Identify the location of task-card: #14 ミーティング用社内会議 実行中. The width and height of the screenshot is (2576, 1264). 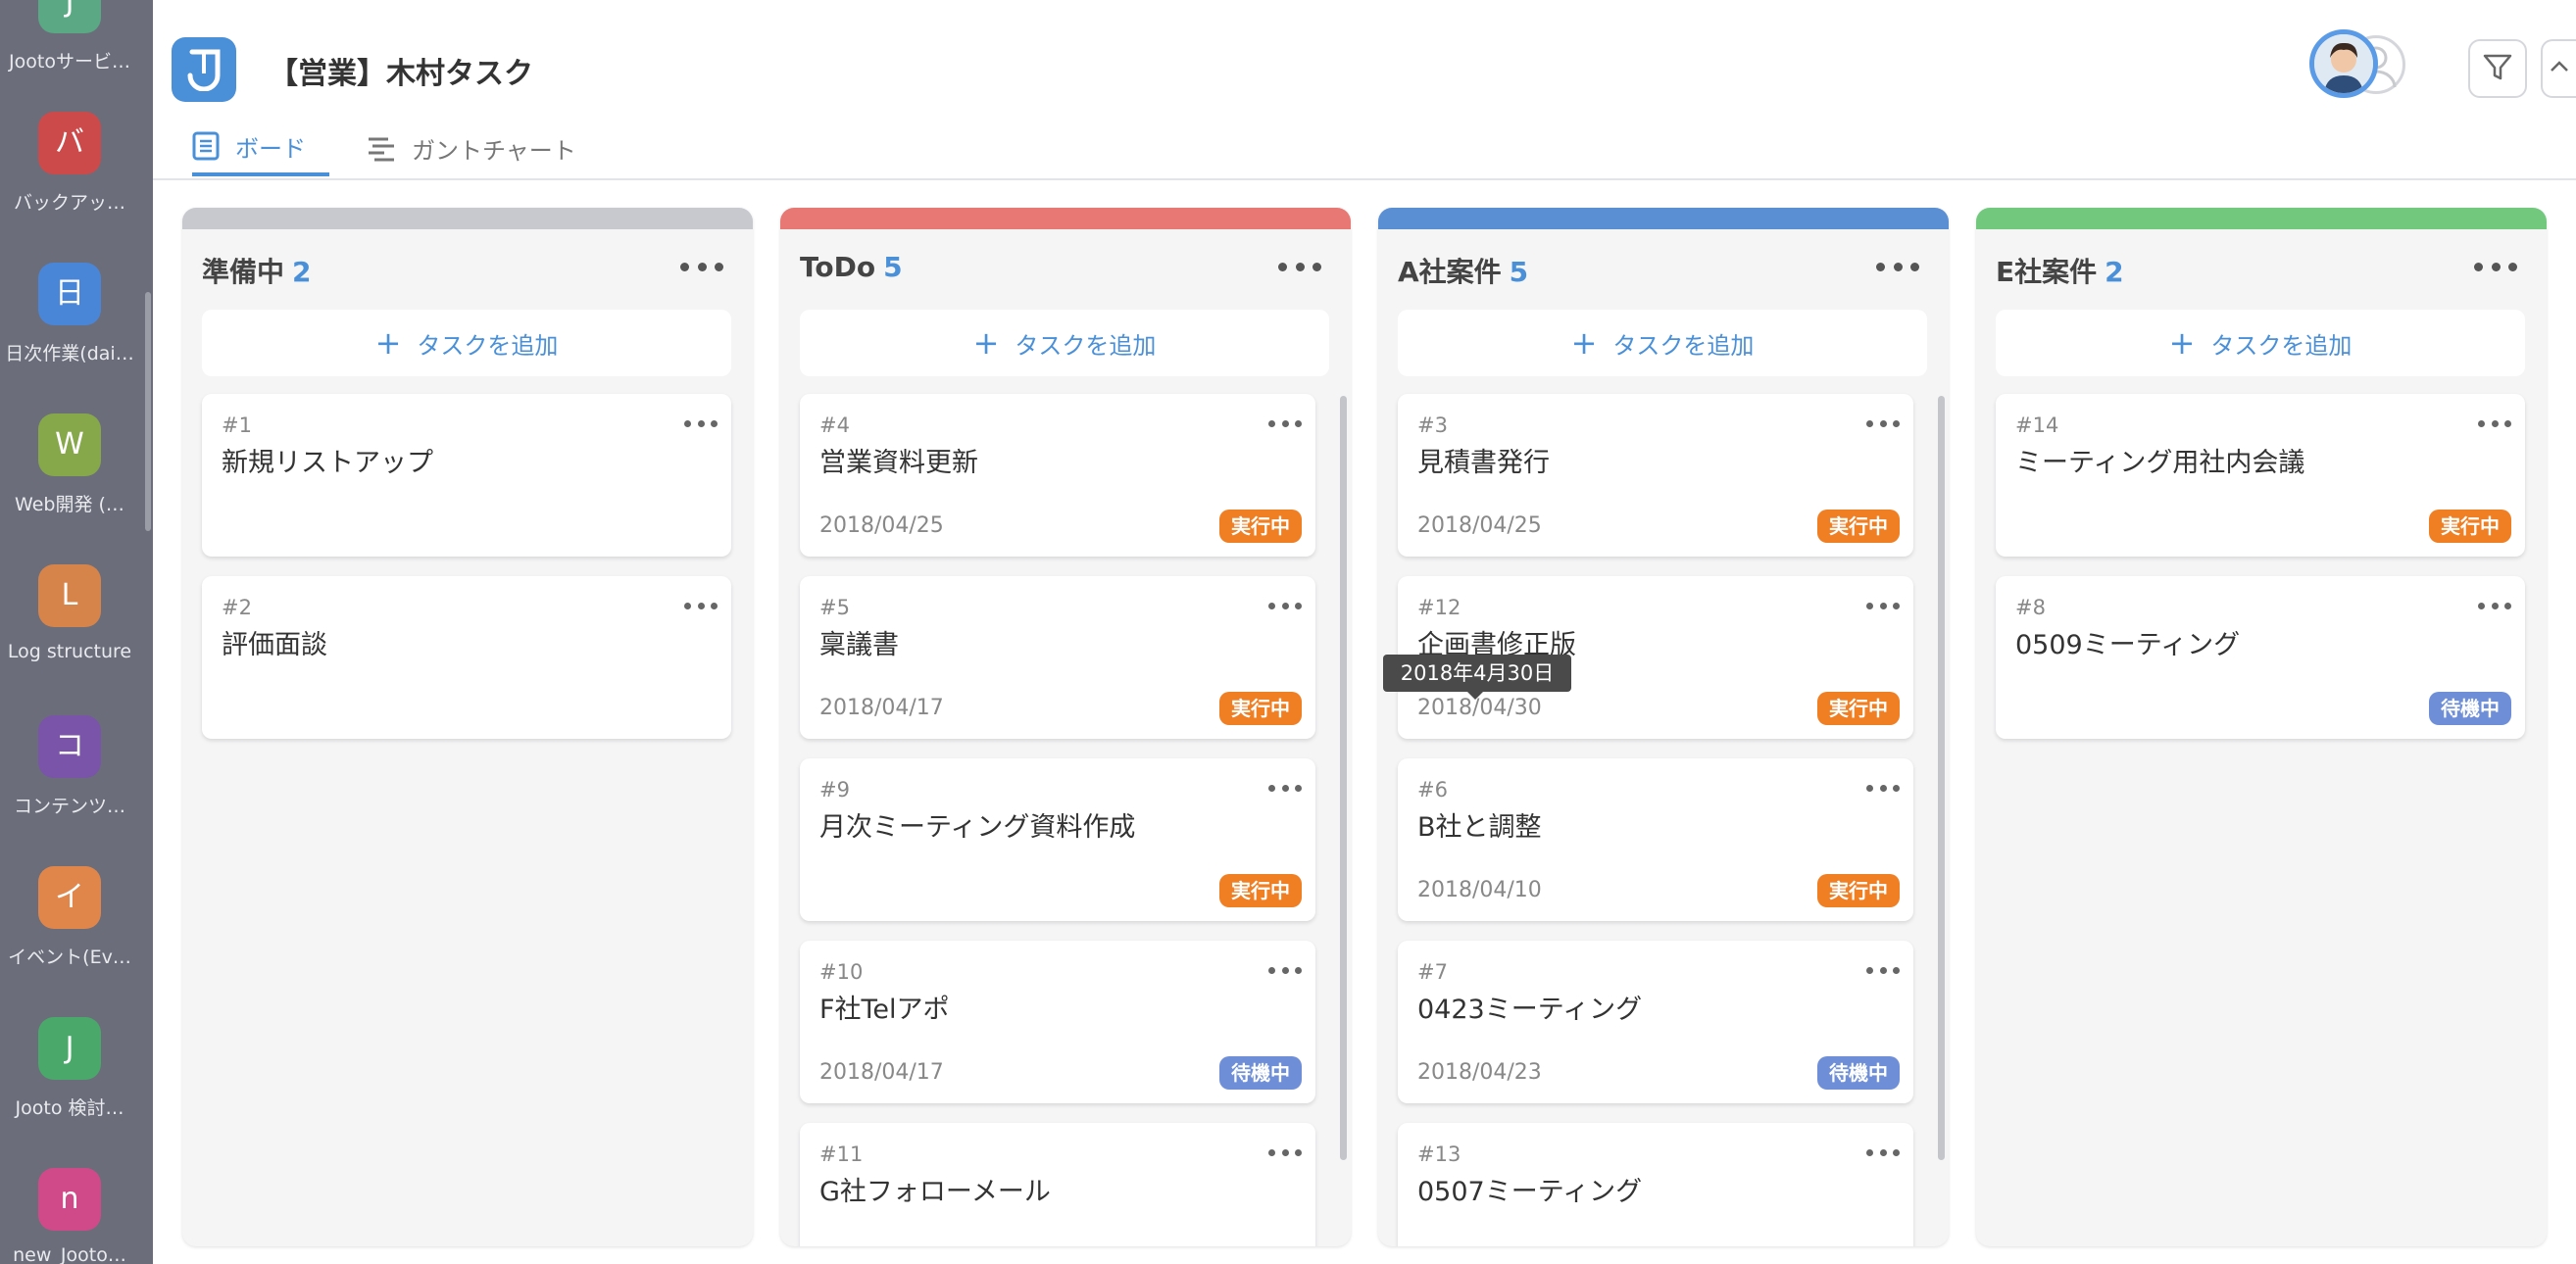
(2260, 476).